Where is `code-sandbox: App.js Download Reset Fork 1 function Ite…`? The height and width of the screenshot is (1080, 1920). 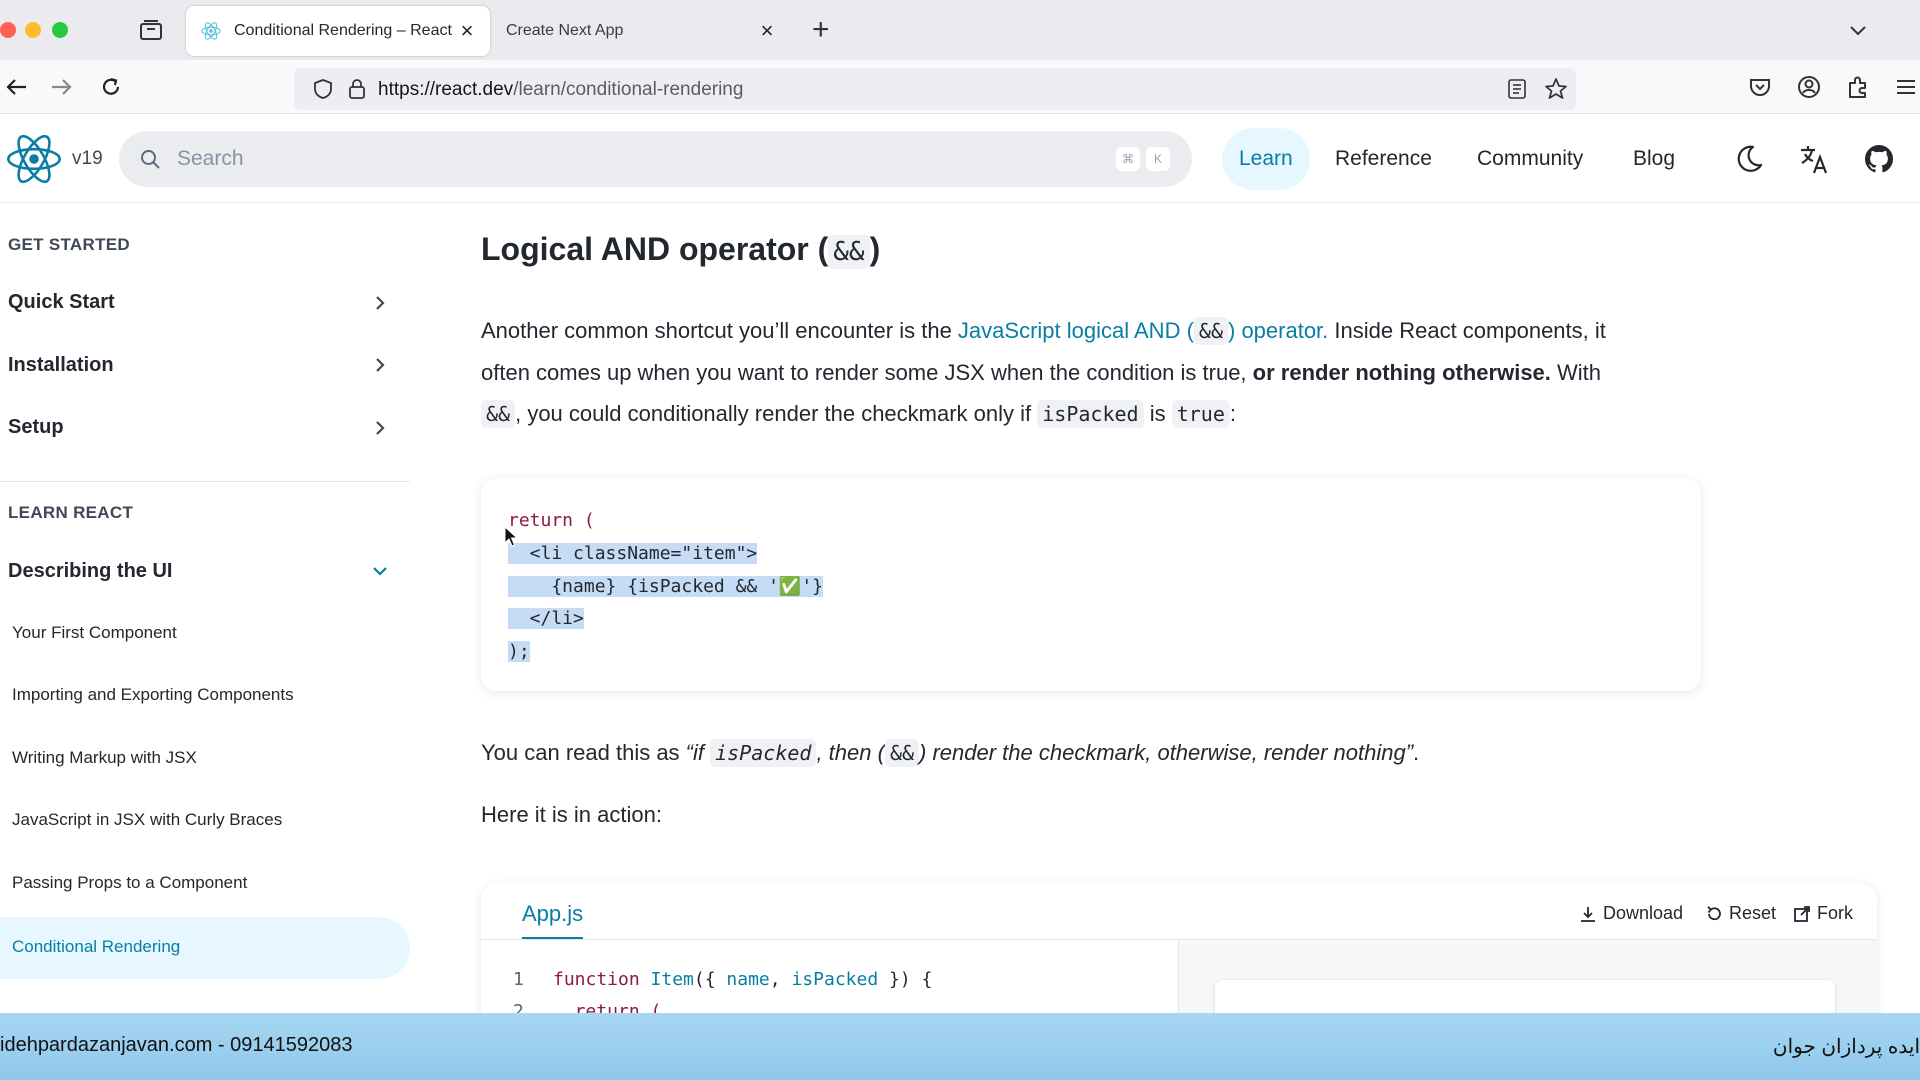
code-sandbox: App.js Download Reset Fork 1 function Ite… is located at coordinates (1179, 953).